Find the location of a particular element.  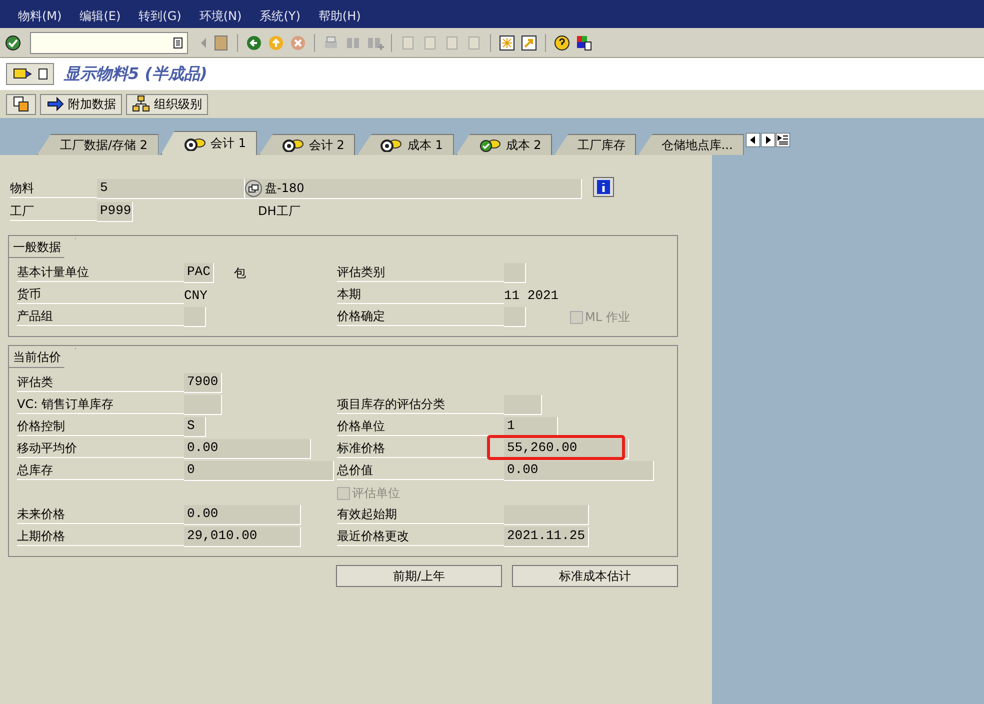

toolbar-button: 组织级别 is located at coordinates (167, 104).